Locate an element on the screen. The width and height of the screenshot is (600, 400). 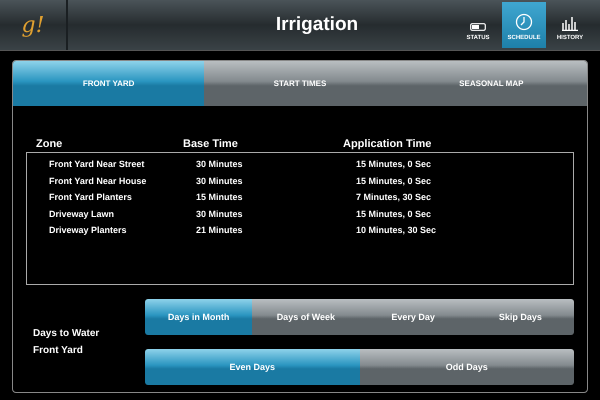
segment-button: Days of Week is located at coordinates (306, 317).